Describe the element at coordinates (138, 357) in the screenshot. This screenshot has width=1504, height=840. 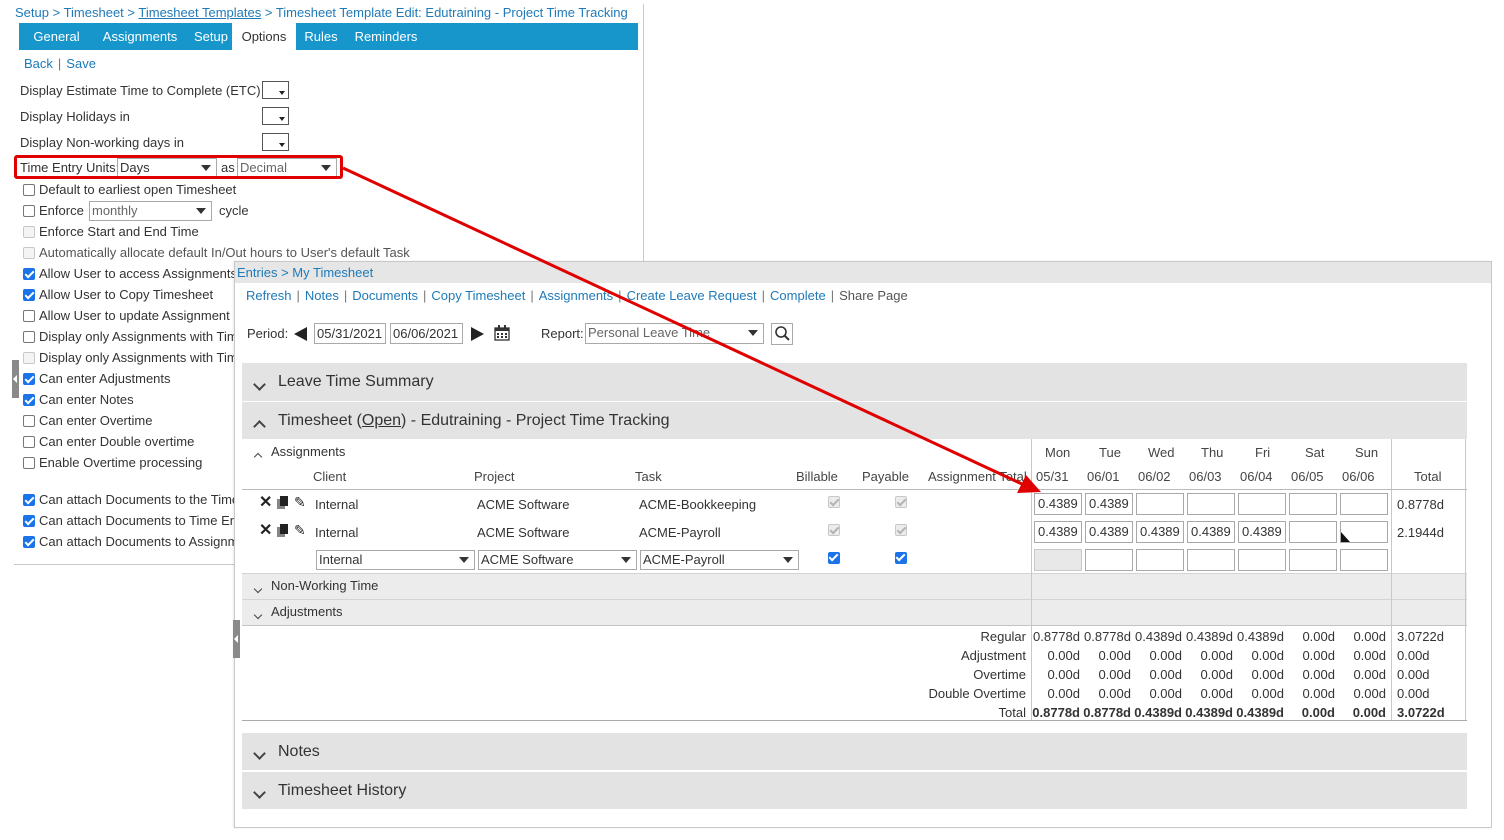
I see `option-label-8: Display only Assignments with Tim` at that location.